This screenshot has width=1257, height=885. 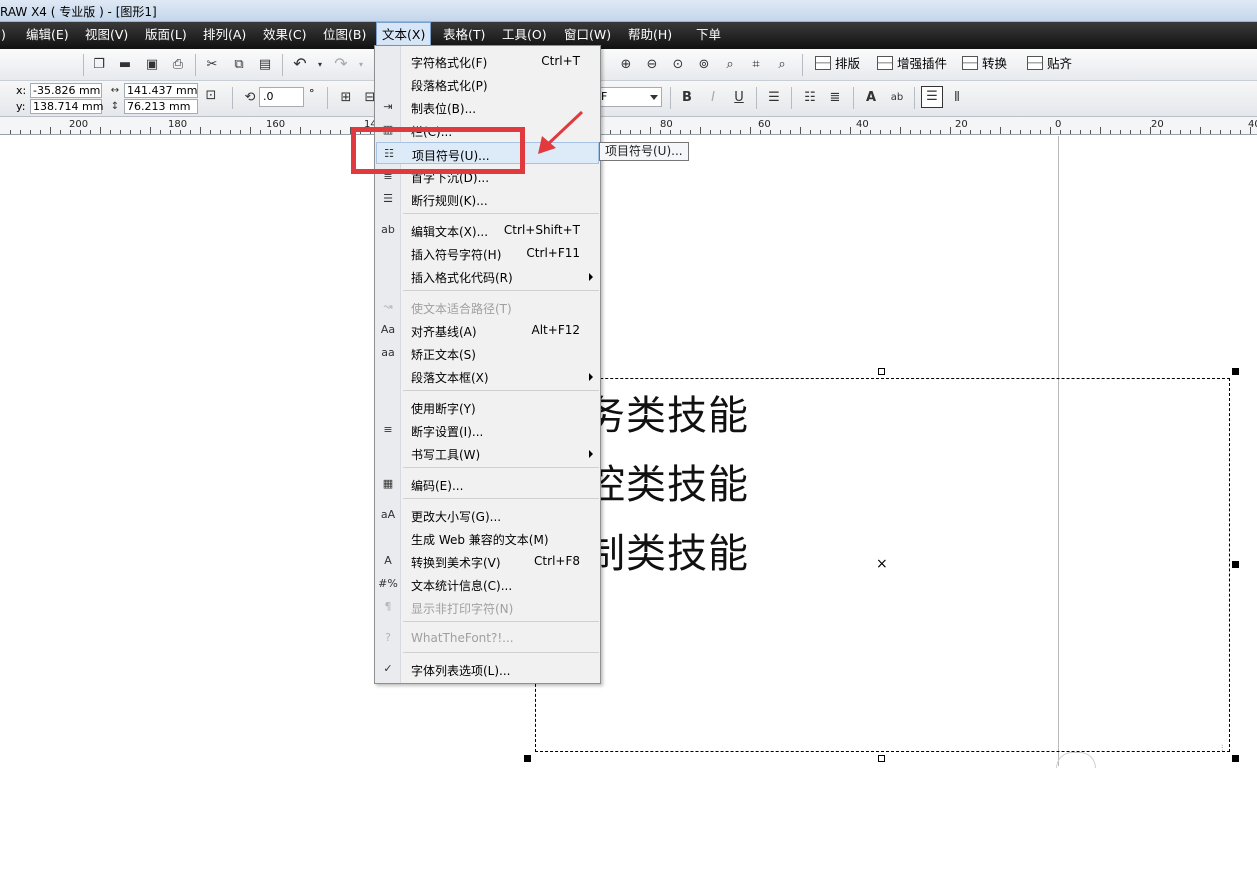 What do you see at coordinates (178, 65) in the screenshot?
I see `print-icon: ⎙` at bounding box center [178, 65].